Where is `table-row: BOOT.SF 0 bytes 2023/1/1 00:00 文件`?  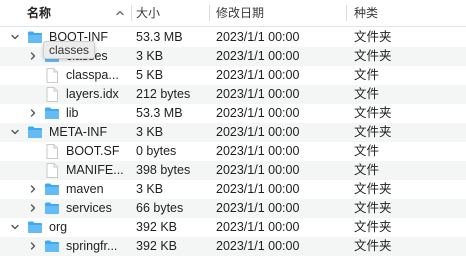 table-row: BOOT.SF 0 bytes 2023/1/1 00:00 文件 is located at coordinates (233, 151).